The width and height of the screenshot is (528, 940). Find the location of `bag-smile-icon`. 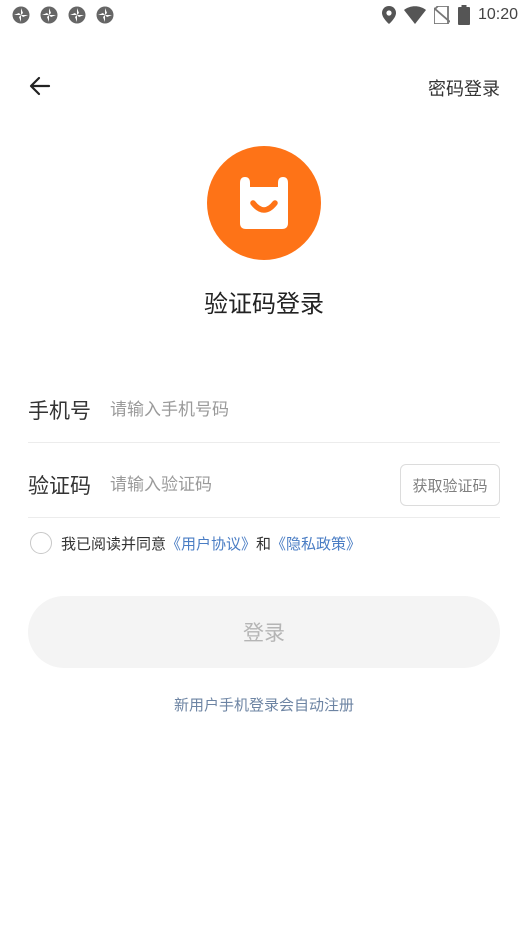

bag-smile-icon is located at coordinates (264, 203).